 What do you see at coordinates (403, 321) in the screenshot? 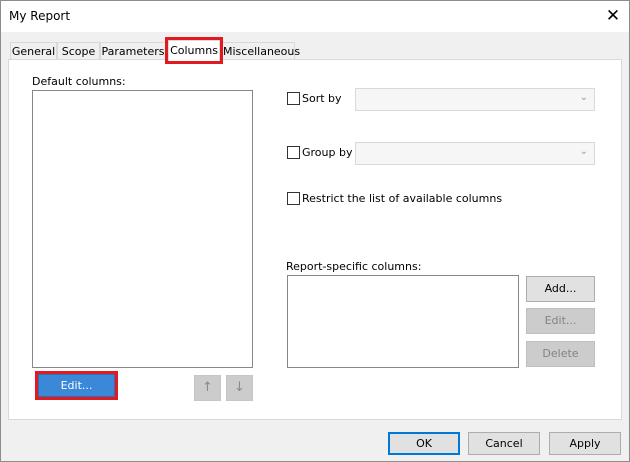
I see `report-specific-columns-list` at bounding box center [403, 321].